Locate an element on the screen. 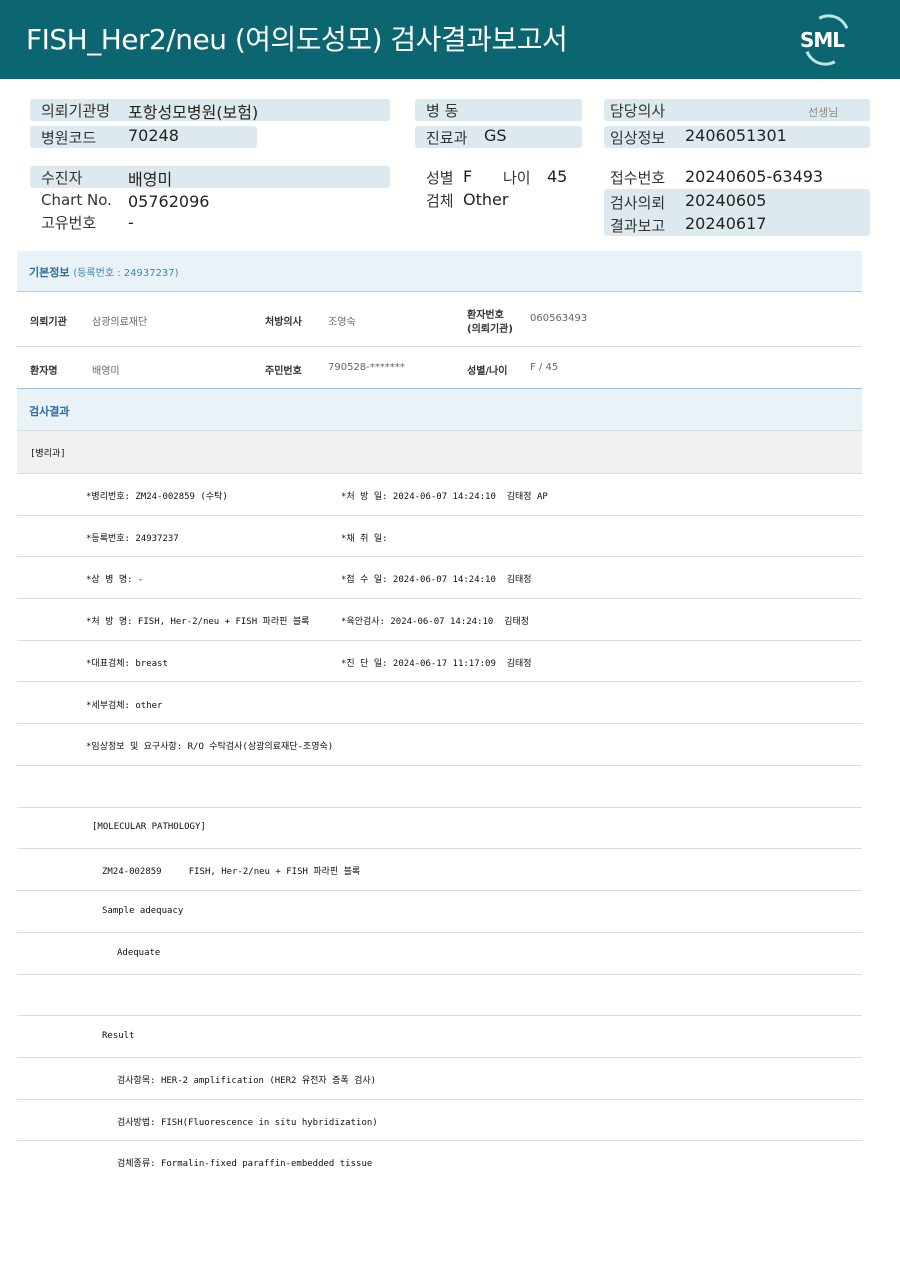 This screenshot has width=900, height=1271. sex-value: F is located at coordinates (468, 176).